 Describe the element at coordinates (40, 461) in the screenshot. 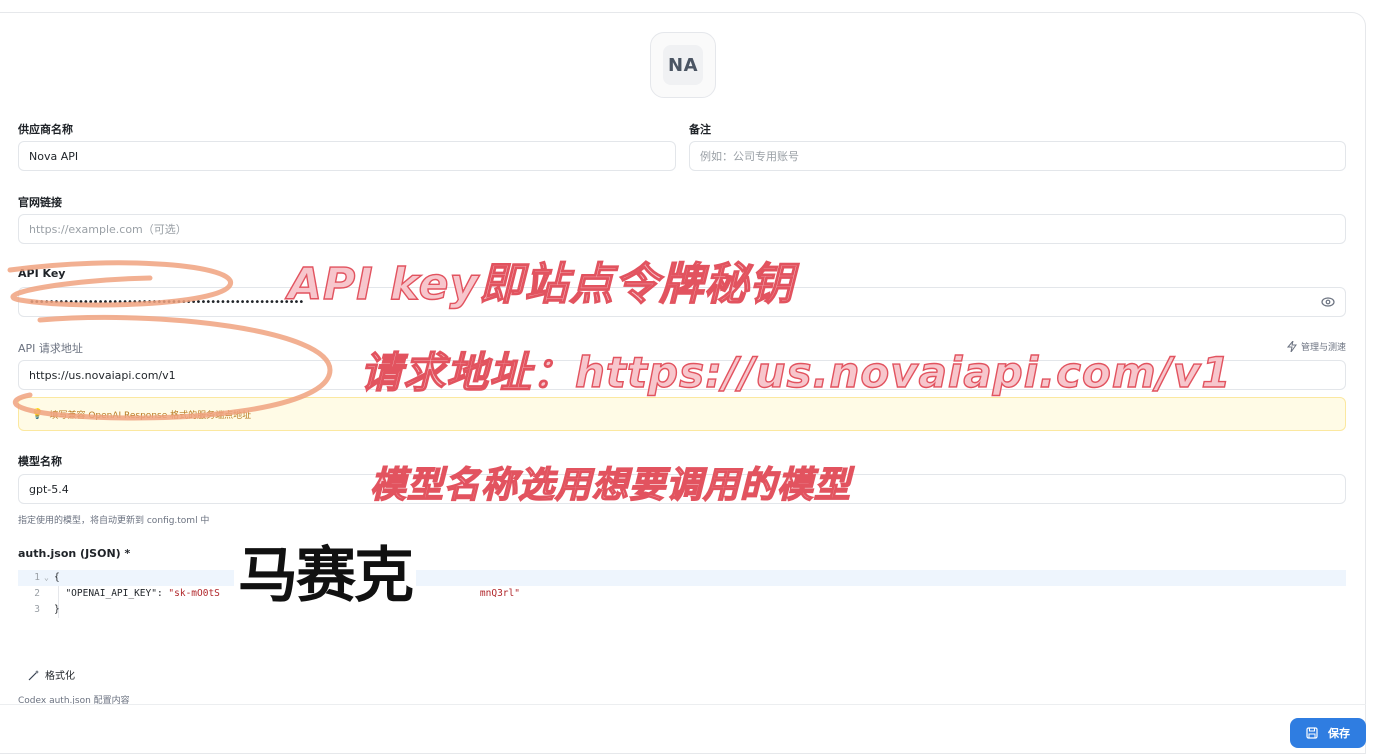

I see `model-label: 模型名称` at that location.